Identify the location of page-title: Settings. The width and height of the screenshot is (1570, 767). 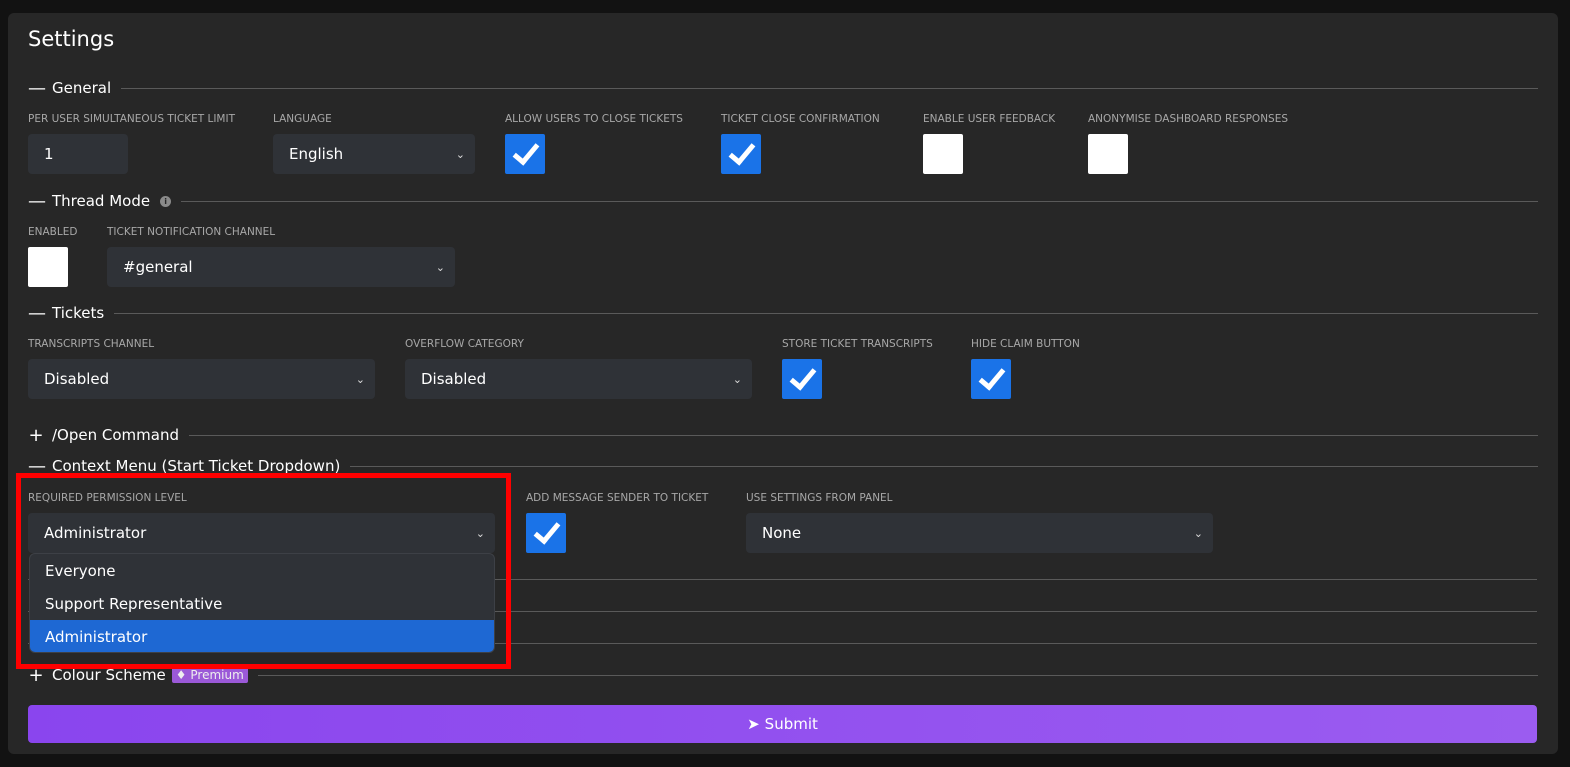
(71, 39).